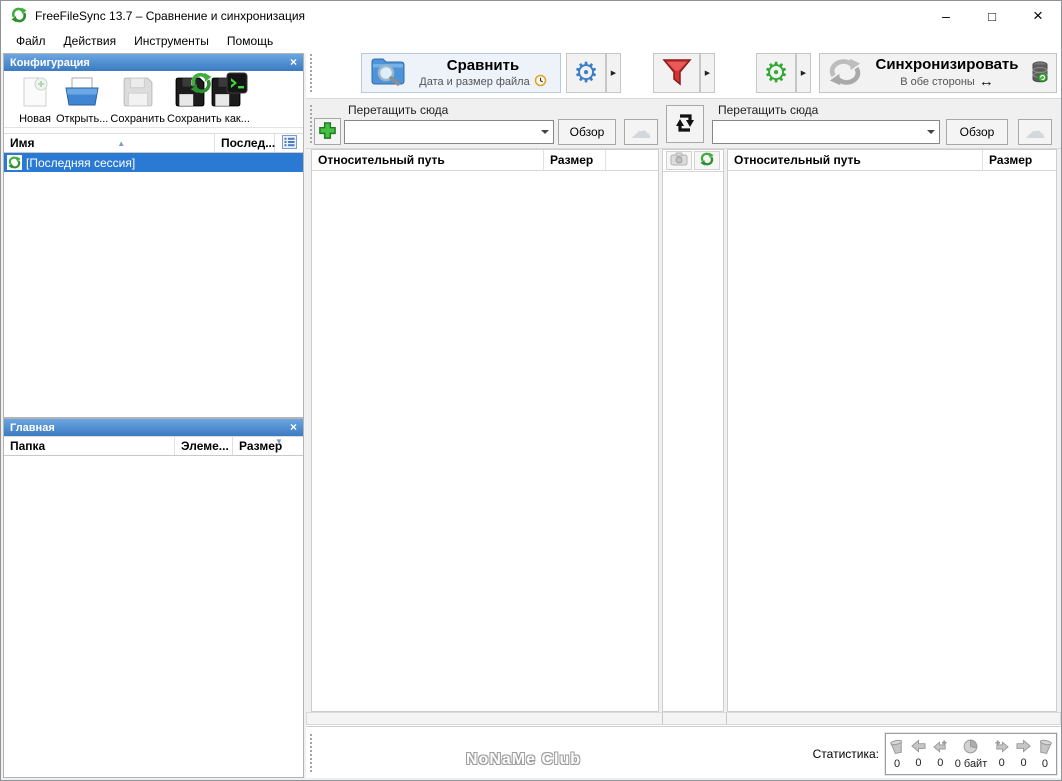 This screenshot has width=1062, height=781. What do you see at coordinates (35, 119) in the screenshot?
I see `new-config-label: Новая` at bounding box center [35, 119].